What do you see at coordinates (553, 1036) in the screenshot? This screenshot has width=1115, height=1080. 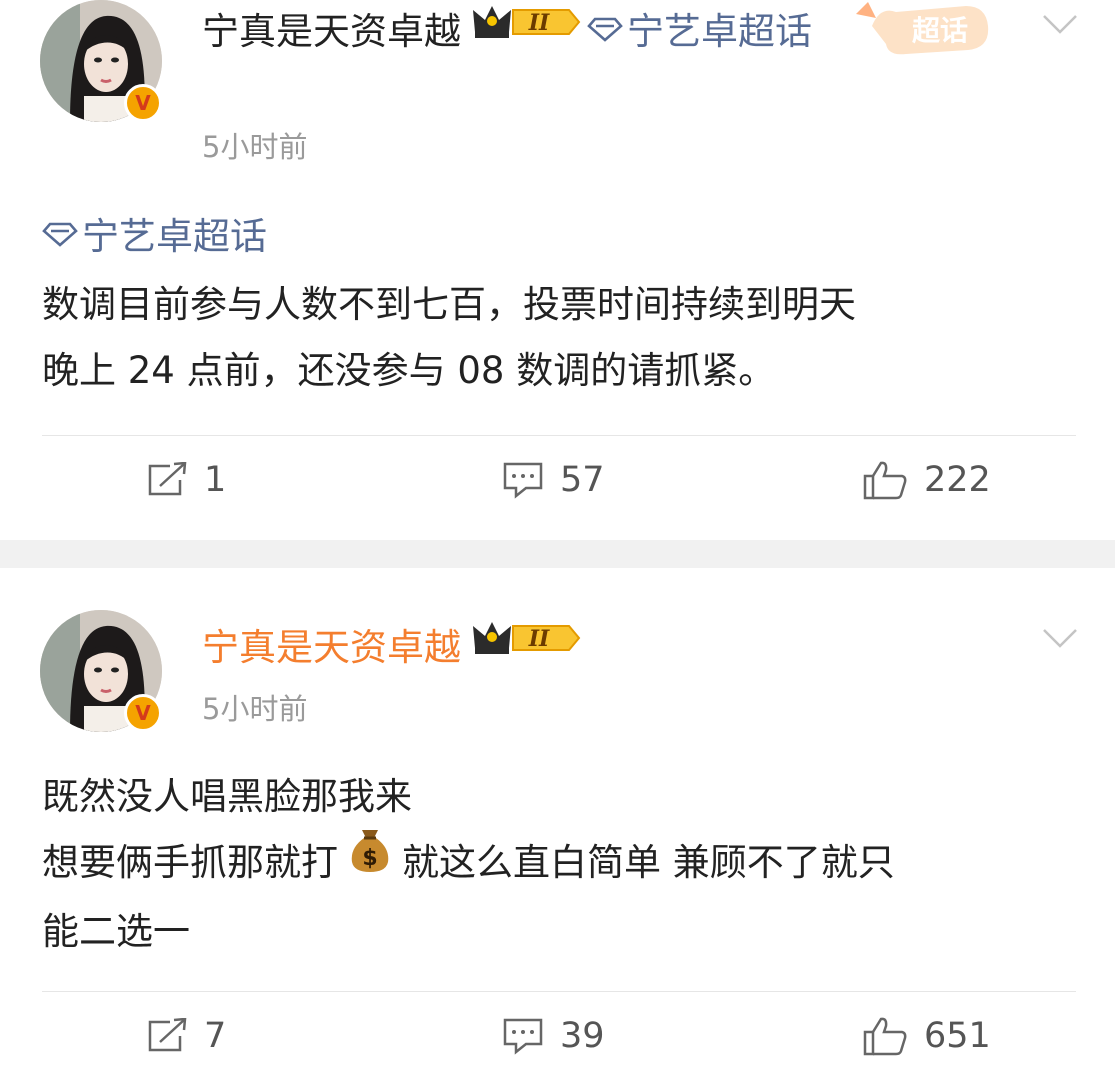 I see `comment-button: 39` at bounding box center [553, 1036].